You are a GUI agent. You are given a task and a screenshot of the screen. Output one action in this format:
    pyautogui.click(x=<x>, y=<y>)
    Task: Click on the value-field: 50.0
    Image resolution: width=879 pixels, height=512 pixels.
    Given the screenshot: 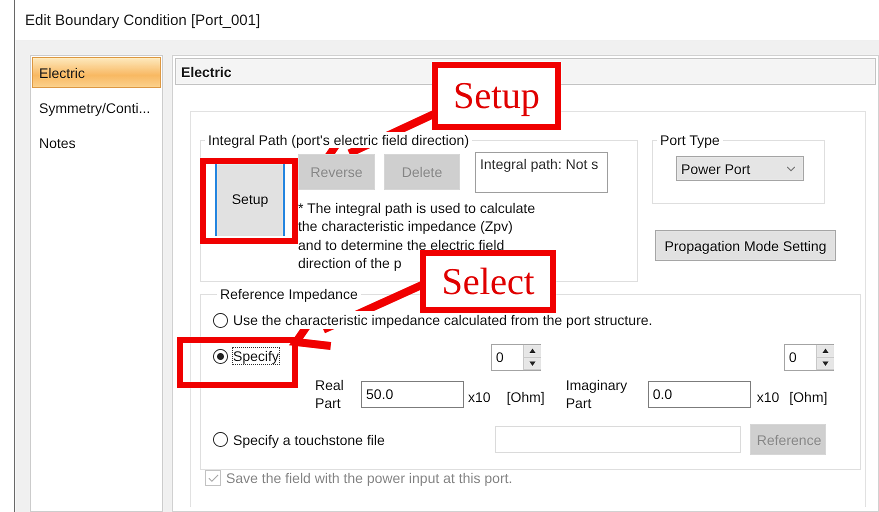 What is the action you would take?
    pyautogui.click(x=412, y=394)
    